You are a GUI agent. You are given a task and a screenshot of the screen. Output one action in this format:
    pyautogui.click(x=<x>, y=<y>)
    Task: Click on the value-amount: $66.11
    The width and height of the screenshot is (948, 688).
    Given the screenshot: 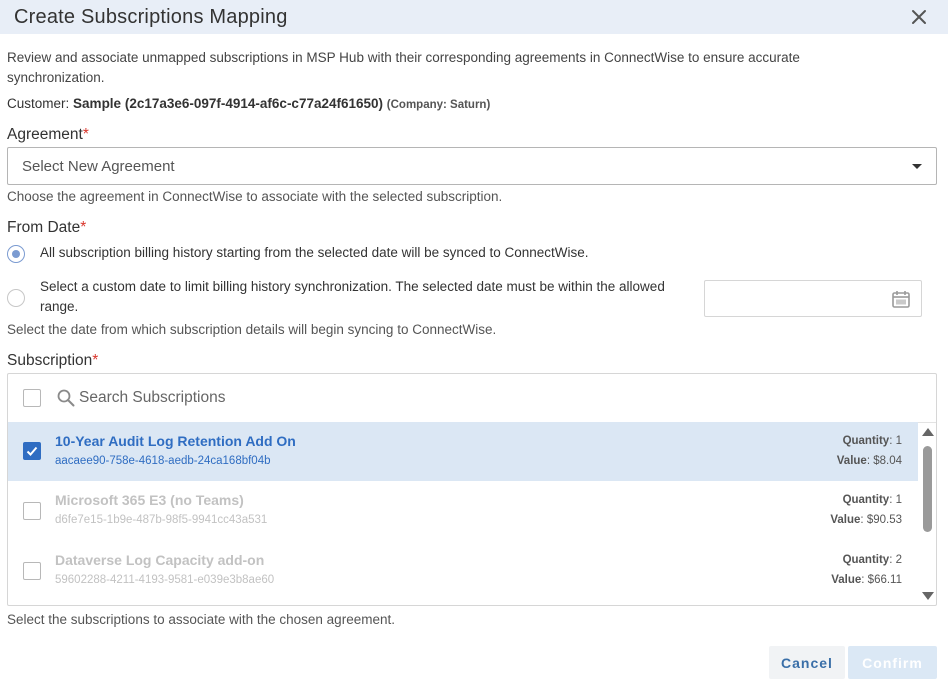 What is the action you would take?
    pyautogui.click(x=884, y=580)
    